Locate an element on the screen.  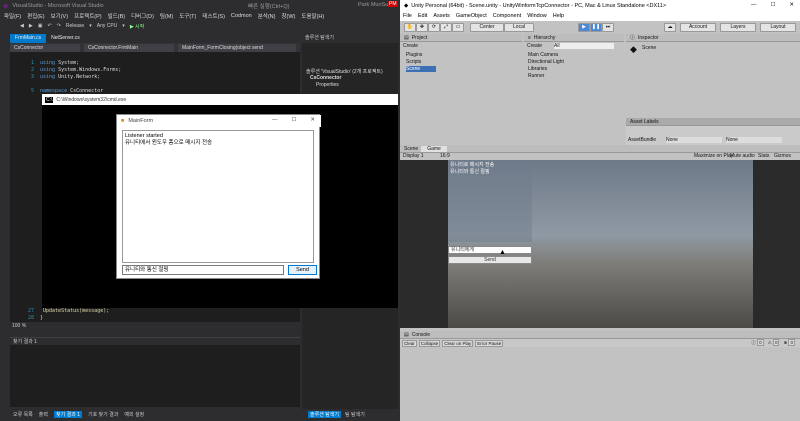
menu-file: 파일(F) is located at coordinates (12, 16).